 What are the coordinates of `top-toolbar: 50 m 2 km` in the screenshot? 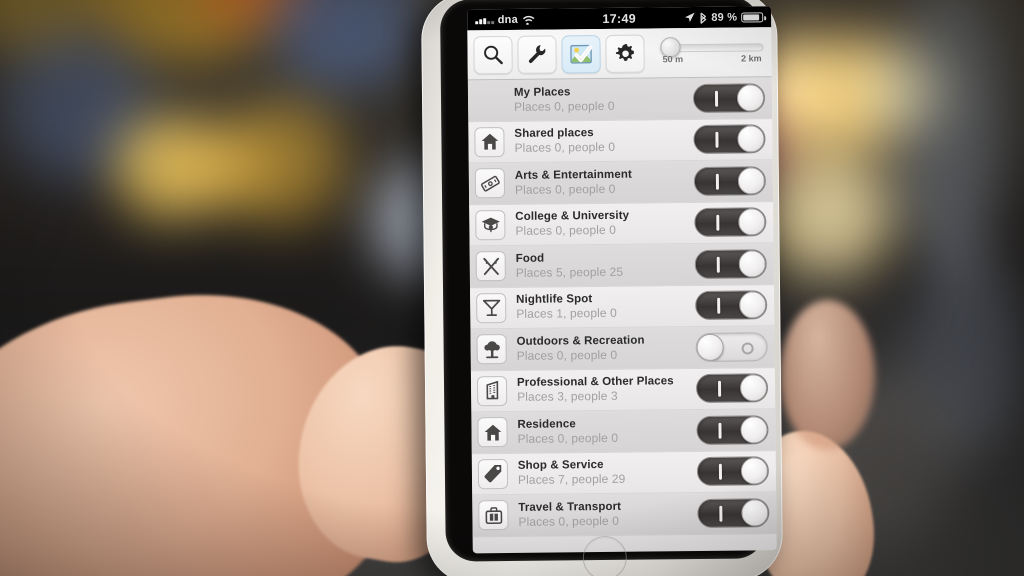 It's located at (619, 54).